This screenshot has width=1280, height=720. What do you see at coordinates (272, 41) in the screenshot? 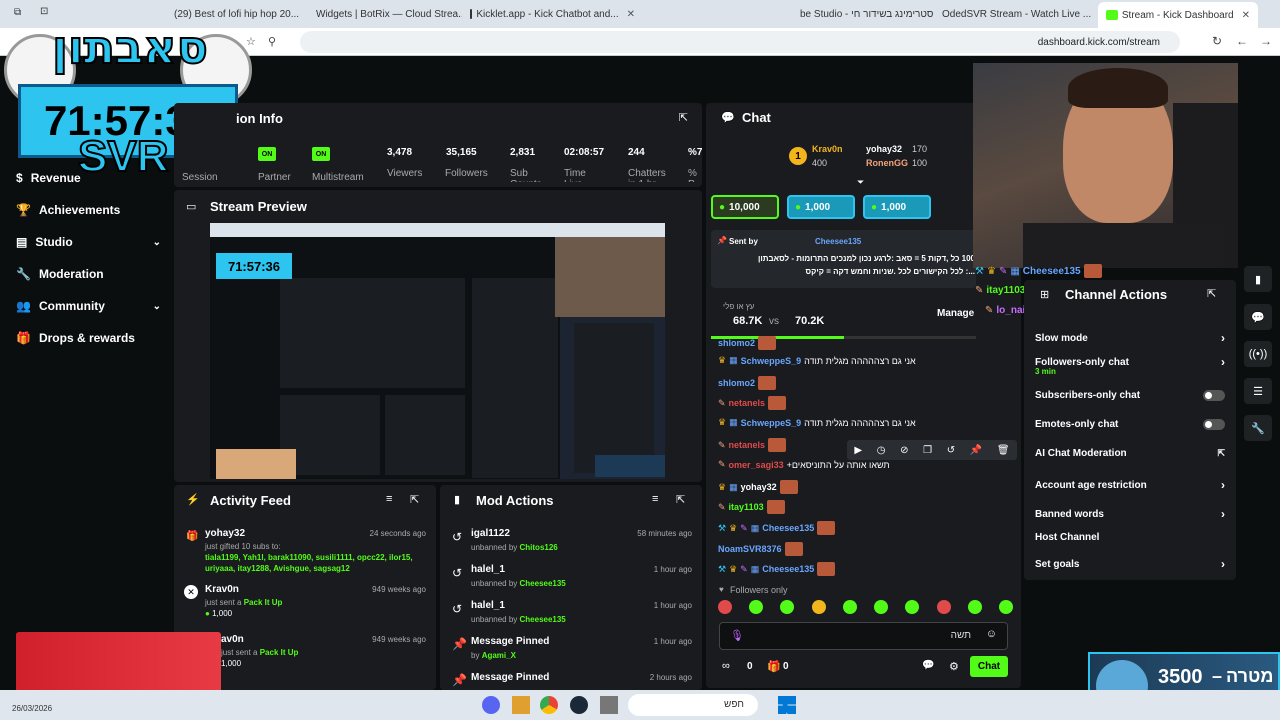
I see `extension-icon: ⚲` at bounding box center [272, 41].